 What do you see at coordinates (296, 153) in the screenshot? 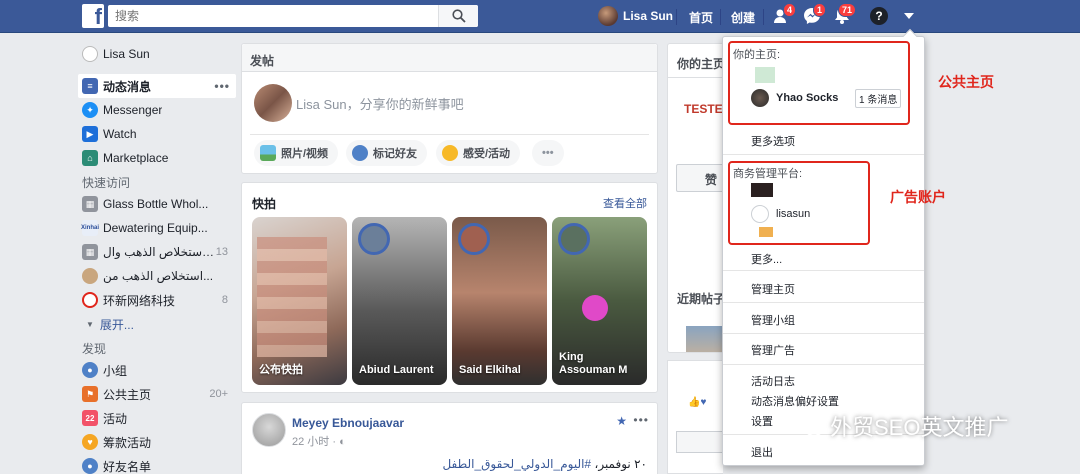
I see `photo-video-button: 照片/视频` at bounding box center [296, 153].